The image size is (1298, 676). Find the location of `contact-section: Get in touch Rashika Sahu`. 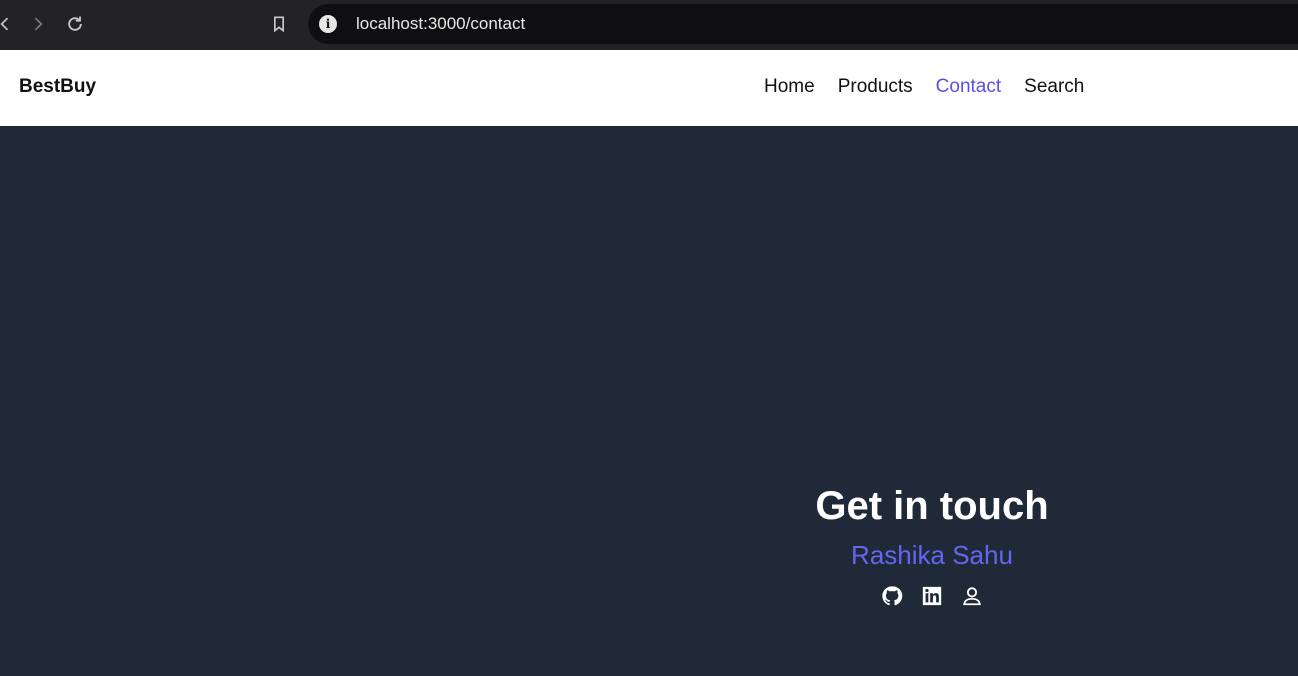

contact-section: Get in touch Rashika Sahu is located at coordinates (932, 545).